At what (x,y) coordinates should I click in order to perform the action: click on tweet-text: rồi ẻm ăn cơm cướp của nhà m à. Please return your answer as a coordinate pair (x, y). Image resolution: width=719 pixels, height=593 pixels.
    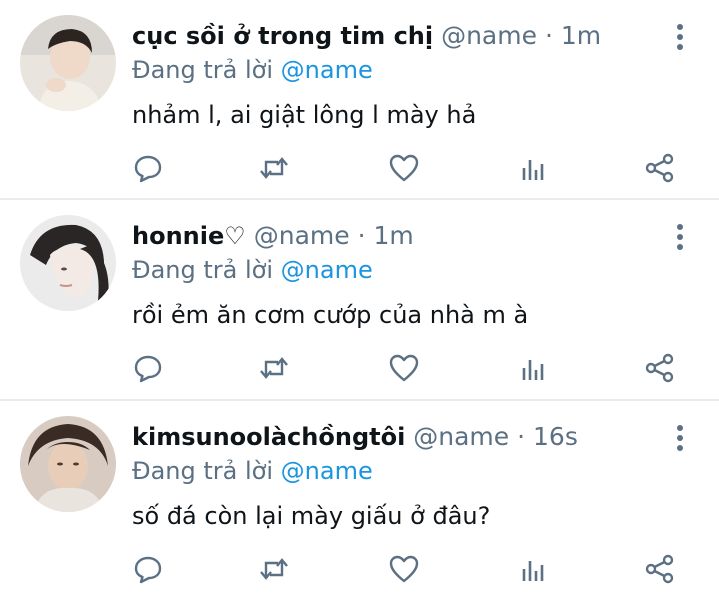
    Looking at the image, I should click on (330, 315).